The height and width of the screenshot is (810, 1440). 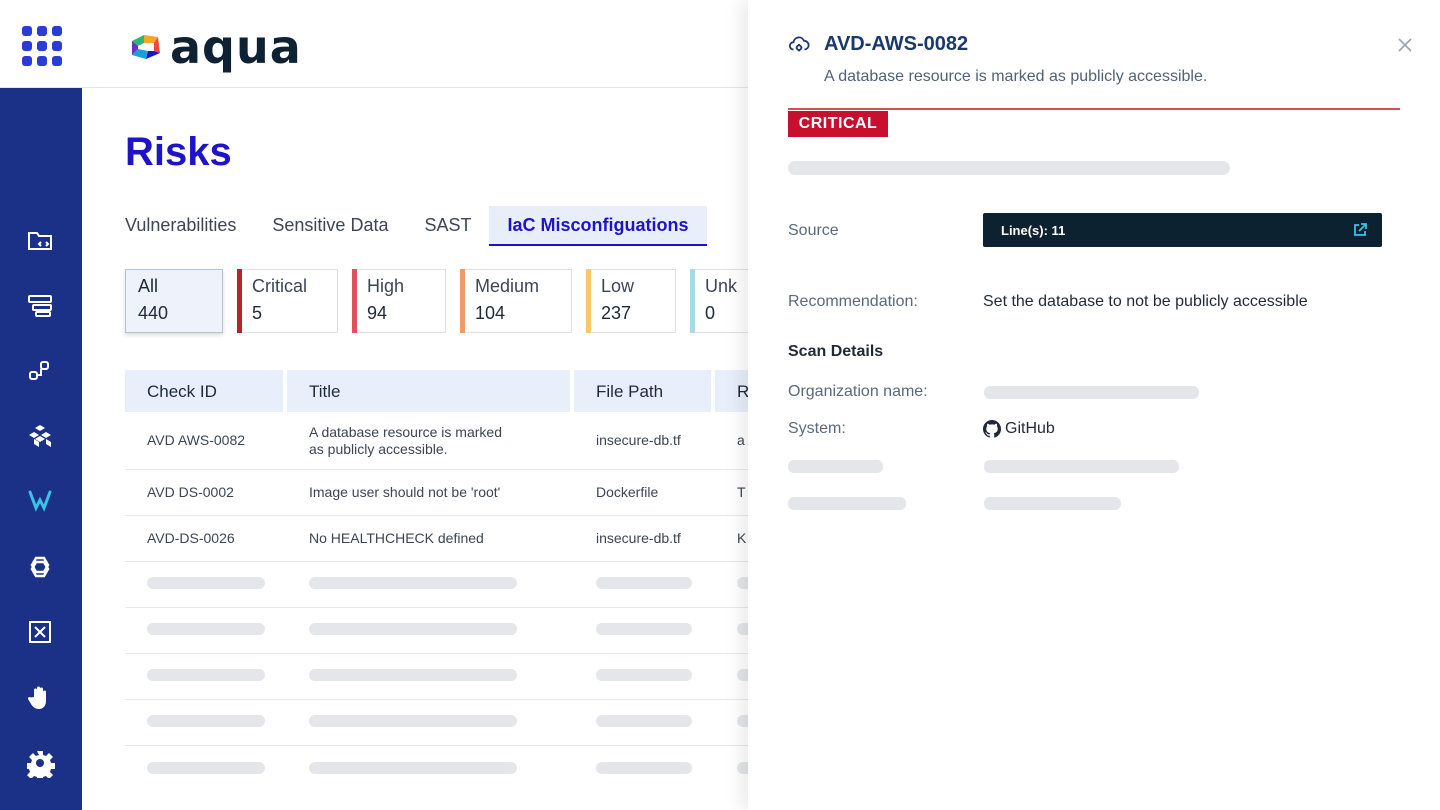 What do you see at coordinates (1033, 230) in the screenshot?
I see `source-lines: Line(s): 11` at bounding box center [1033, 230].